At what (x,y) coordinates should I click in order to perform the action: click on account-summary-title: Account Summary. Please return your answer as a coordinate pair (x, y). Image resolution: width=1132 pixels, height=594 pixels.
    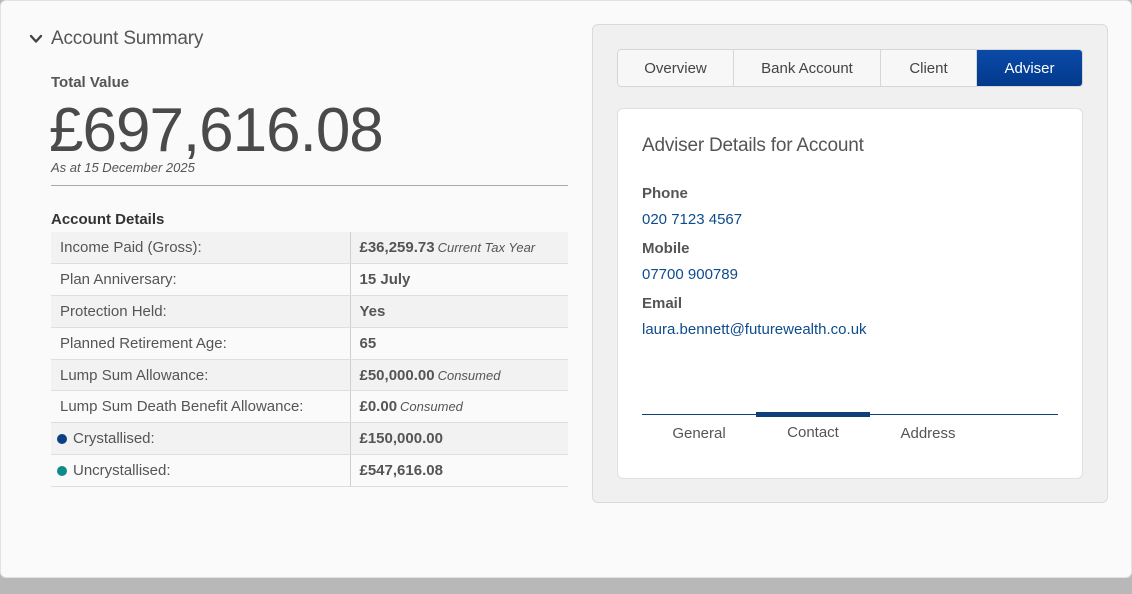
    Looking at the image, I should click on (127, 38).